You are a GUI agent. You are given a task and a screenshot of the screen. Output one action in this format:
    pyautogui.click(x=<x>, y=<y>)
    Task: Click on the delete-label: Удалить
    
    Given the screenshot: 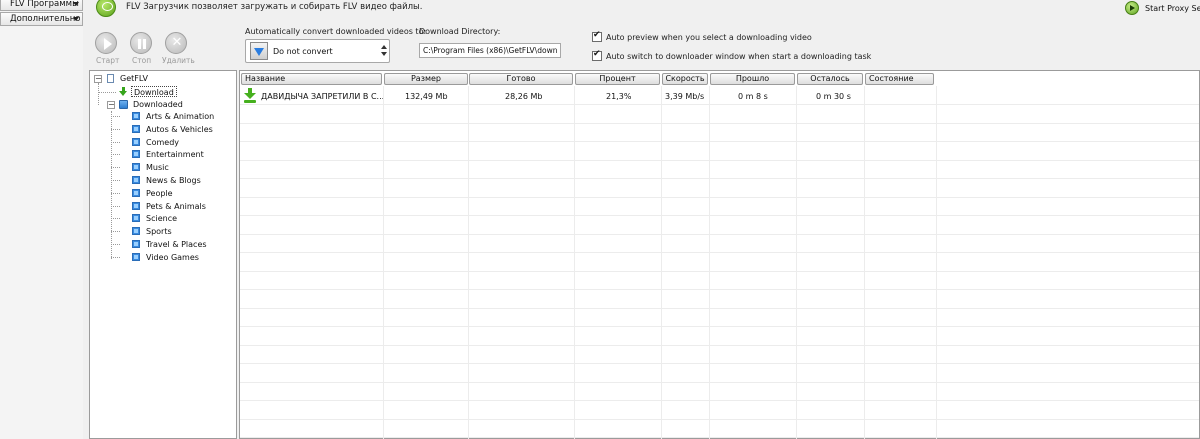 What is the action you would take?
    pyautogui.click(x=178, y=60)
    